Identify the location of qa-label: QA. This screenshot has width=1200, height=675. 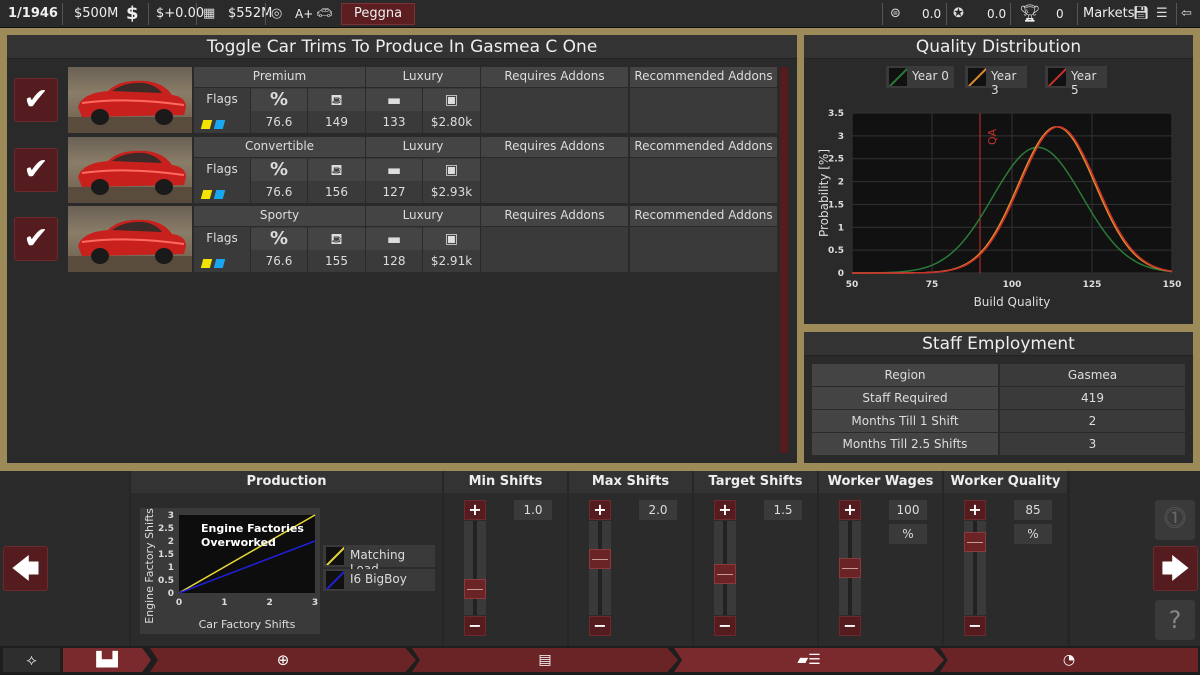
(992, 136).